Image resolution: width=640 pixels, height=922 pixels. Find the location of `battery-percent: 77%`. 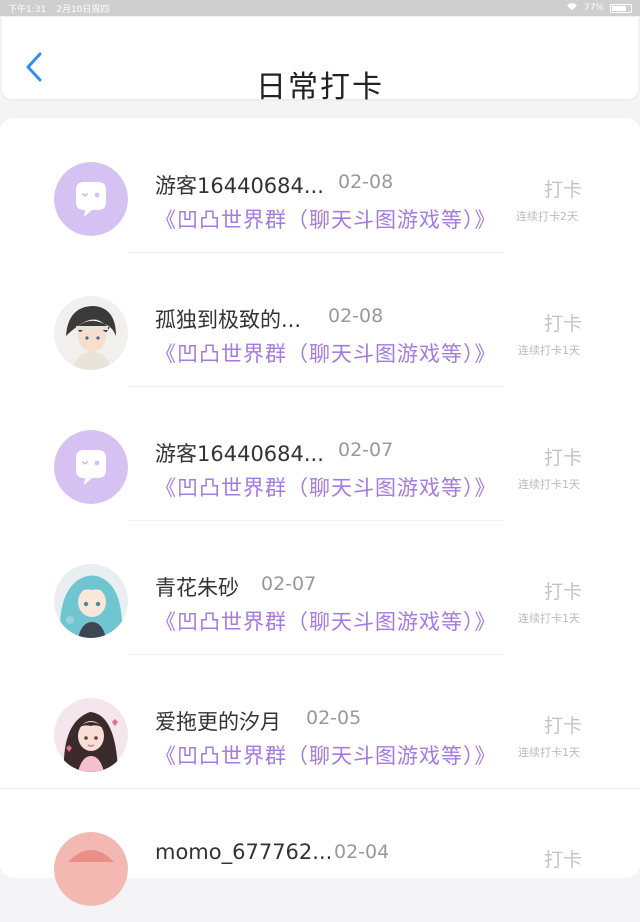

battery-percent: 77% is located at coordinates (593, 8).